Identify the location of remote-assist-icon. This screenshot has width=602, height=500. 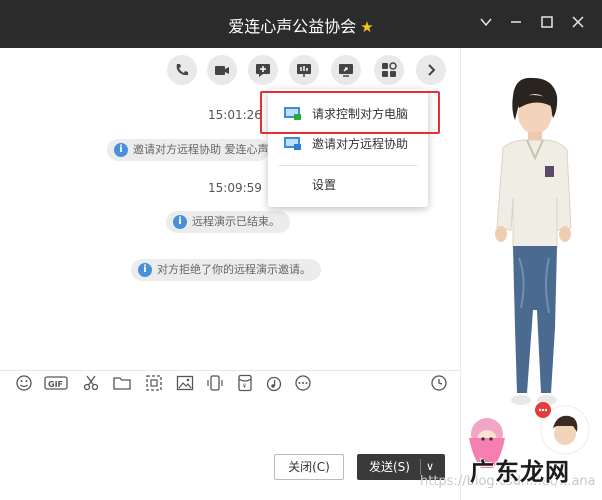
(292, 143).